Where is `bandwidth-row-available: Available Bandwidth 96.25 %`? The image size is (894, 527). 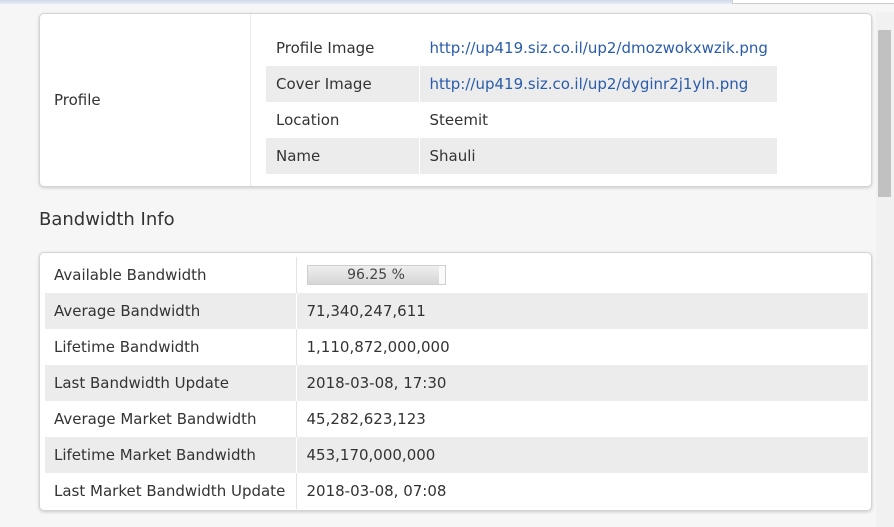 bandwidth-row-available: Available Bandwidth 96.25 % is located at coordinates (456, 275).